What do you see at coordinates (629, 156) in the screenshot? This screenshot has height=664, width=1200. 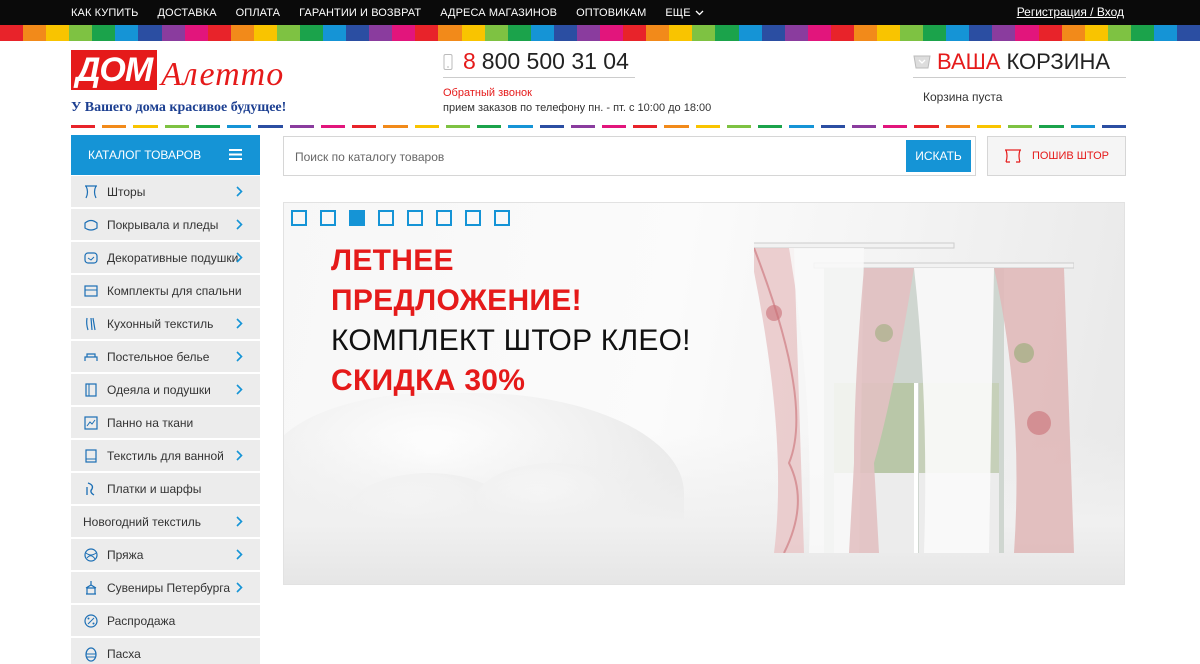 I see `search-bar: Поиск по каталогу товаров ИСКАТЬ` at bounding box center [629, 156].